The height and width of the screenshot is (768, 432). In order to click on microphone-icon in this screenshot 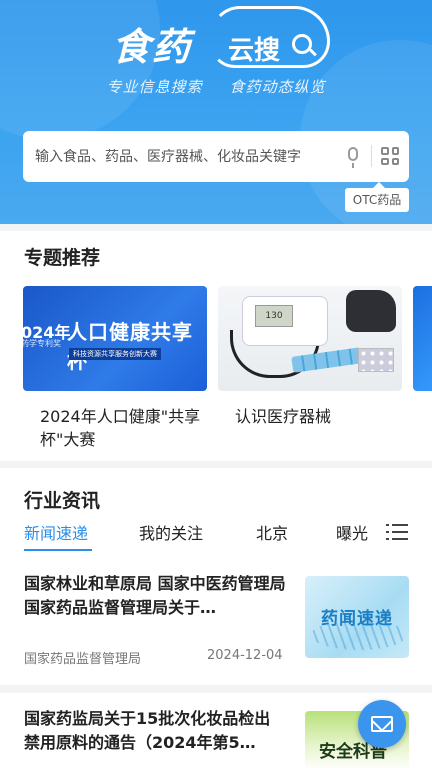, I will do `click(353, 157)`.